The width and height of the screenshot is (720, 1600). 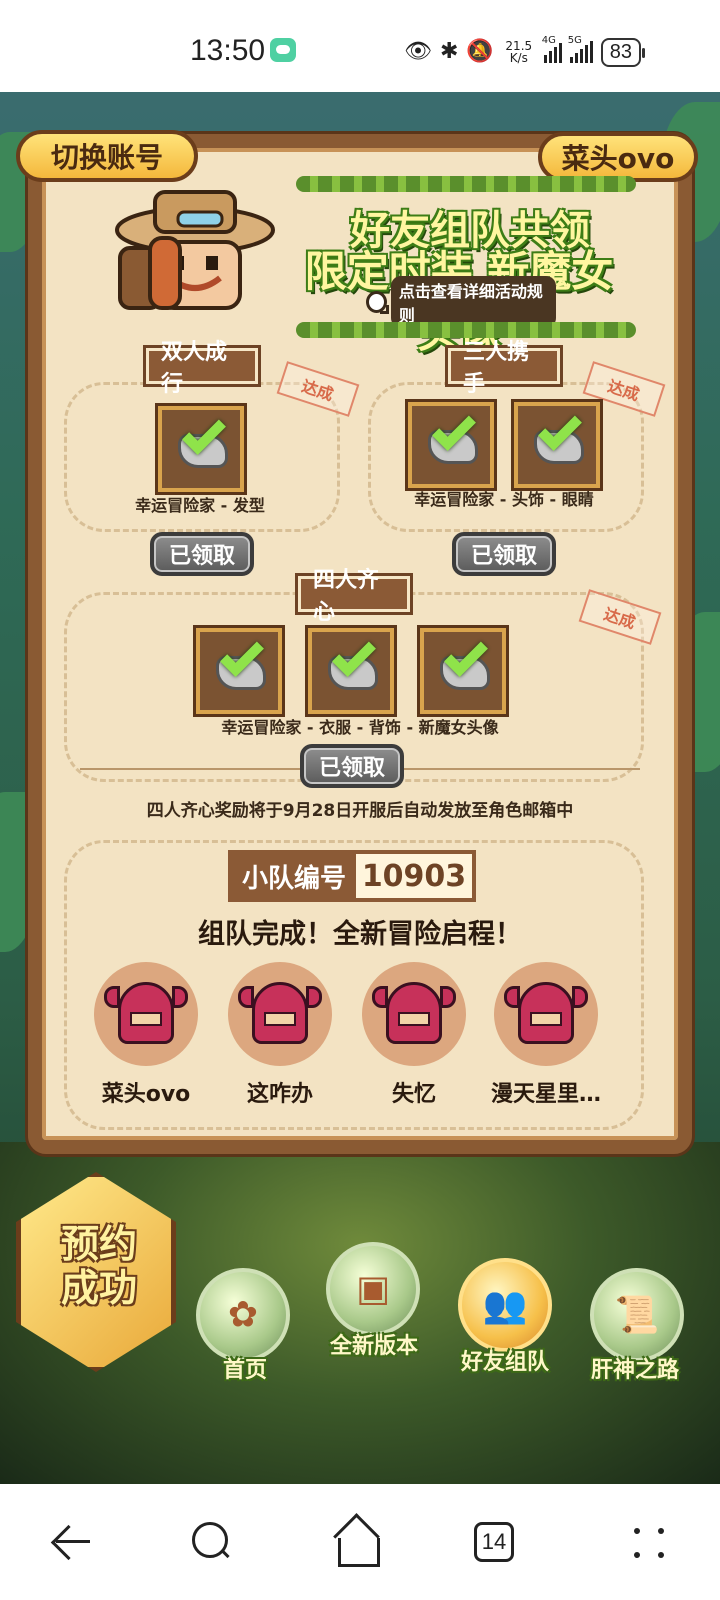 What do you see at coordinates (228, 50) in the screenshot?
I see `status-time: 13:50` at bounding box center [228, 50].